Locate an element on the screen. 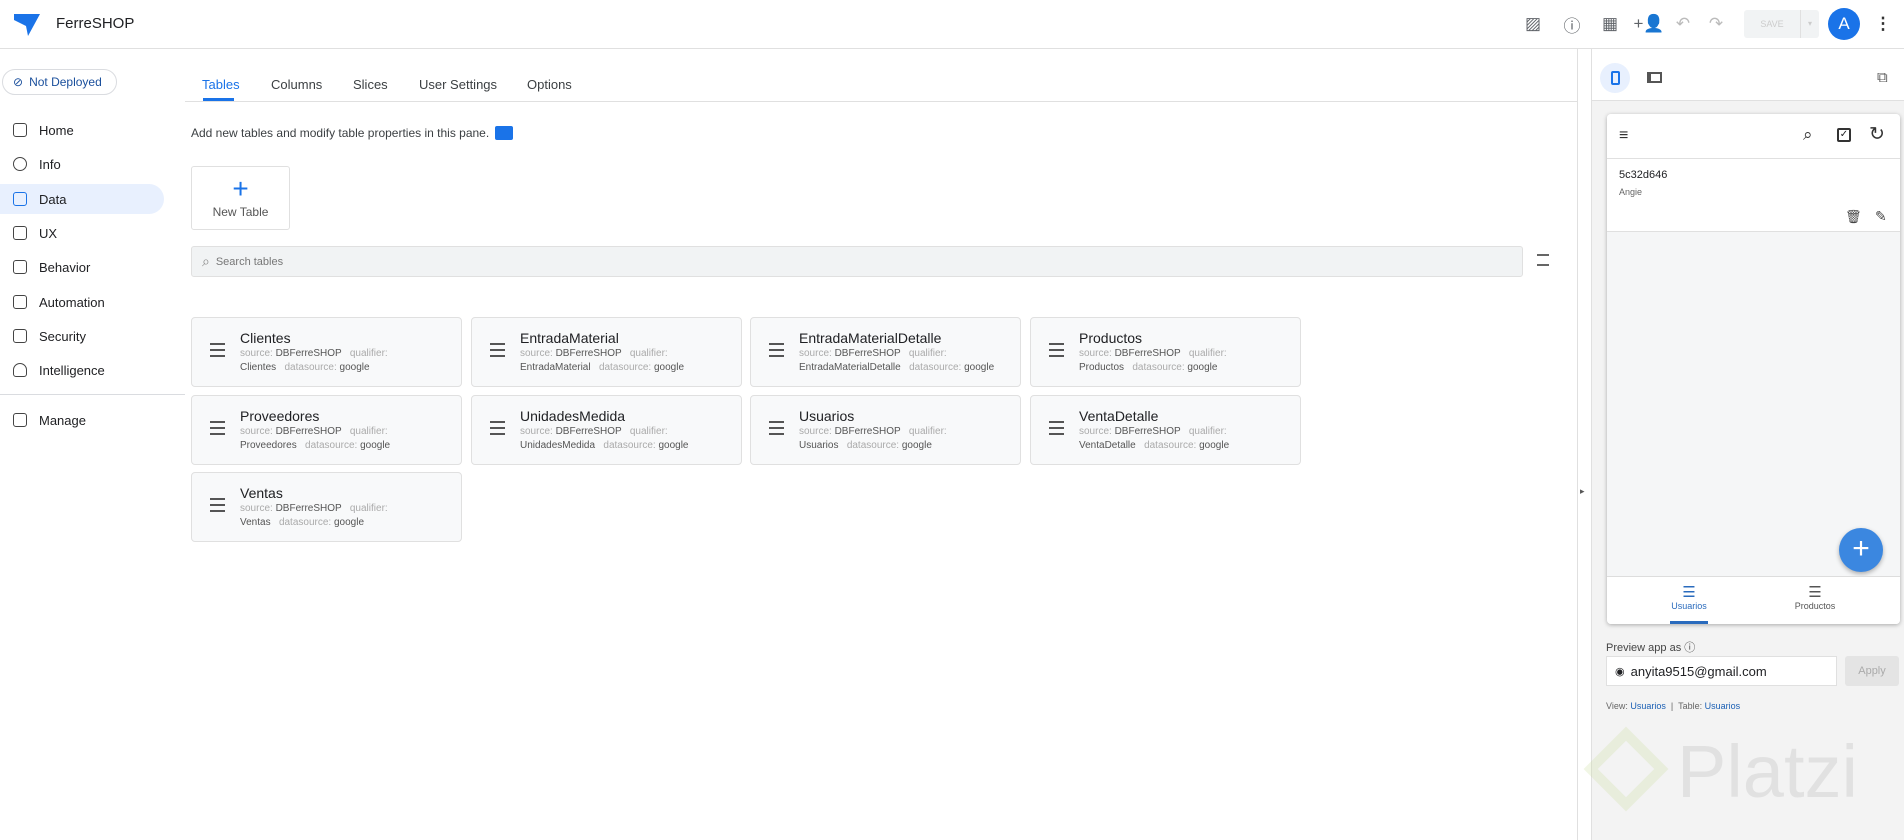  table-qualifier-line: Proveedores datasource: google is located at coordinates (315, 445).